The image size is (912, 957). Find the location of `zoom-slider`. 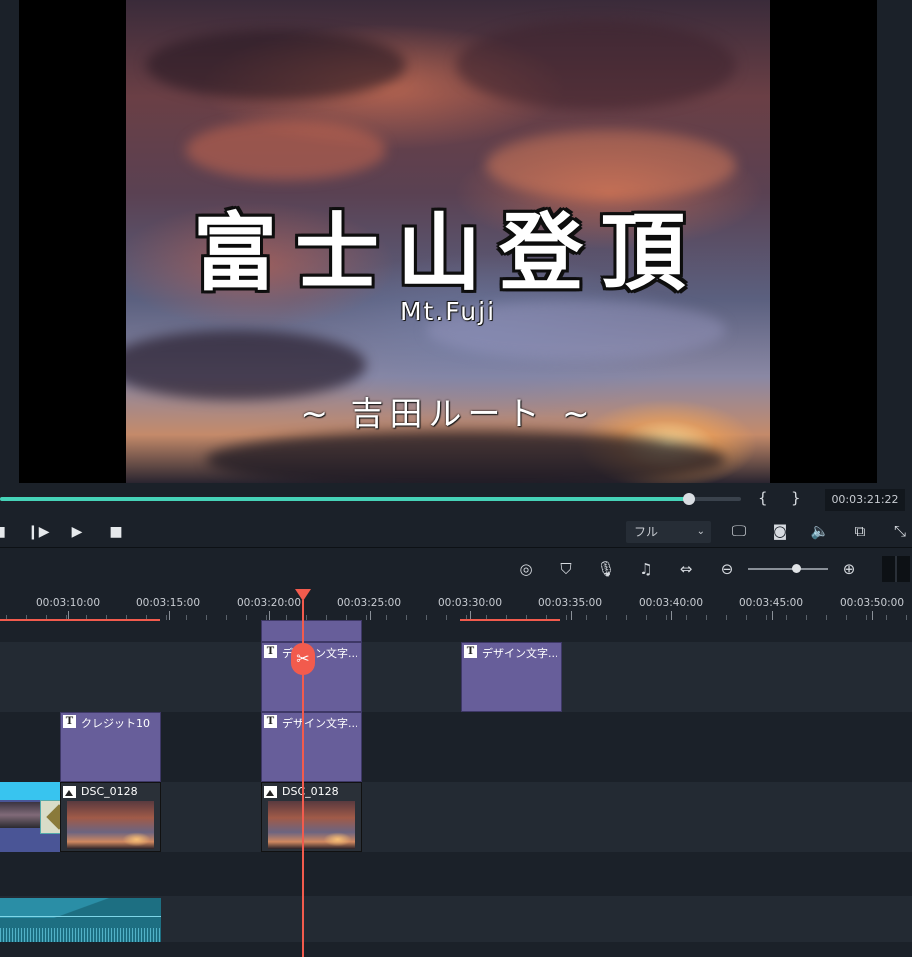

zoom-slider is located at coordinates (788, 569).